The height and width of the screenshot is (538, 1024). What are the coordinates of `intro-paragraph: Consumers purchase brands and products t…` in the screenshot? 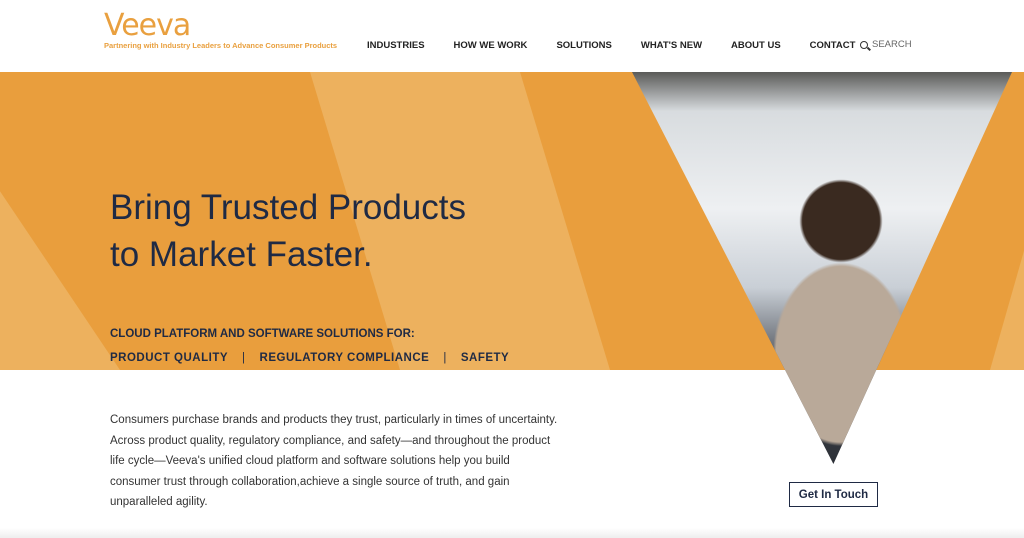 It's located at (334, 461).